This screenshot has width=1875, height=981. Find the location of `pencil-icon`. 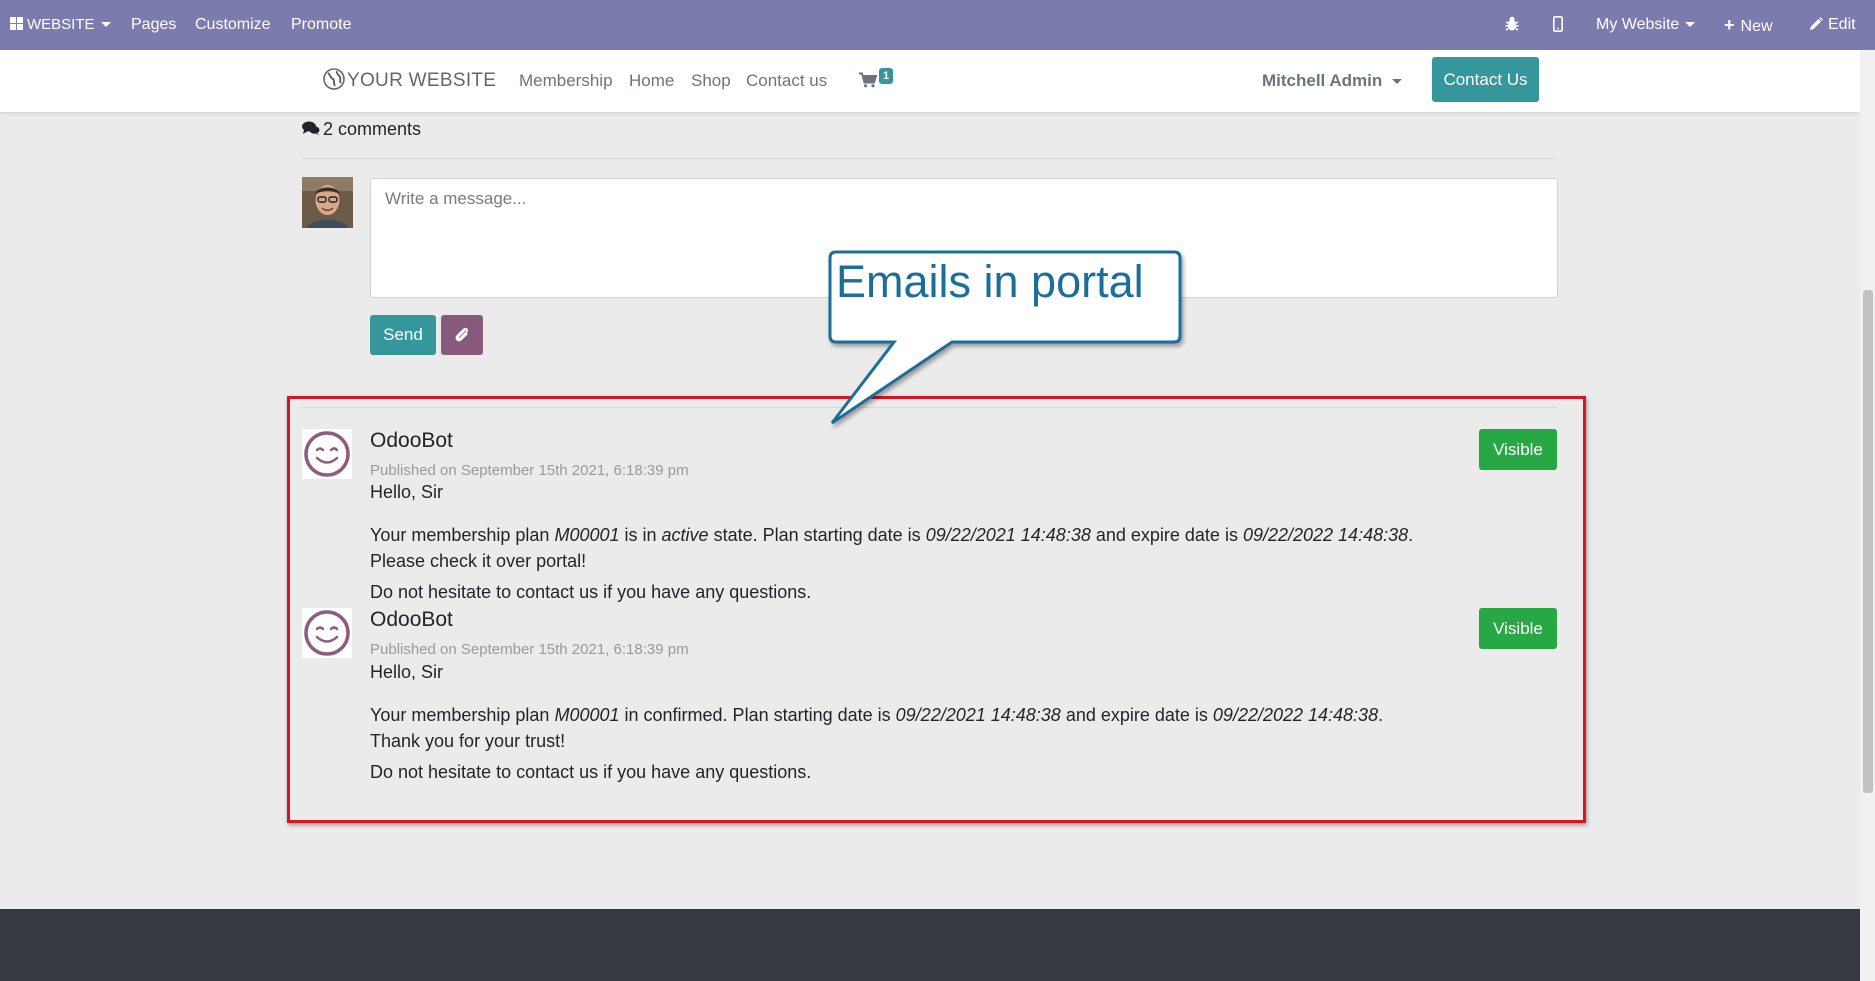

pencil-icon is located at coordinates (1816, 23).